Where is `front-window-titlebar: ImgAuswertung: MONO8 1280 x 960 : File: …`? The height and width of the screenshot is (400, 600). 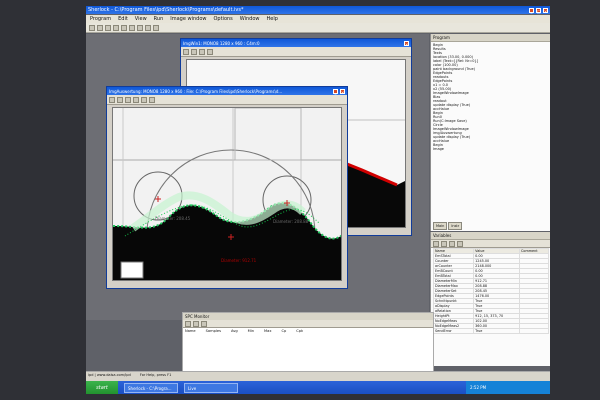 front-window-titlebar: ImgAuswertung: MONO8 1280 x 960 : File: … is located at coordinates (227, 91).